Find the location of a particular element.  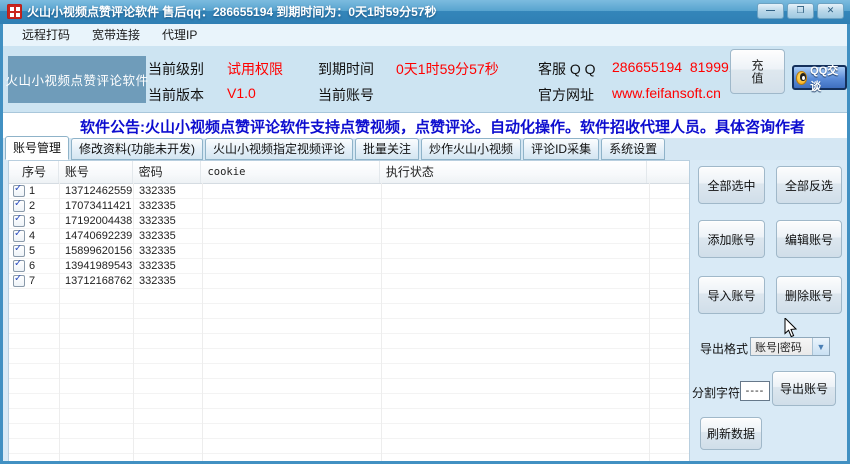

table-row: ✓ 2 17073411421 332335 is located at coordinates (349, 206).